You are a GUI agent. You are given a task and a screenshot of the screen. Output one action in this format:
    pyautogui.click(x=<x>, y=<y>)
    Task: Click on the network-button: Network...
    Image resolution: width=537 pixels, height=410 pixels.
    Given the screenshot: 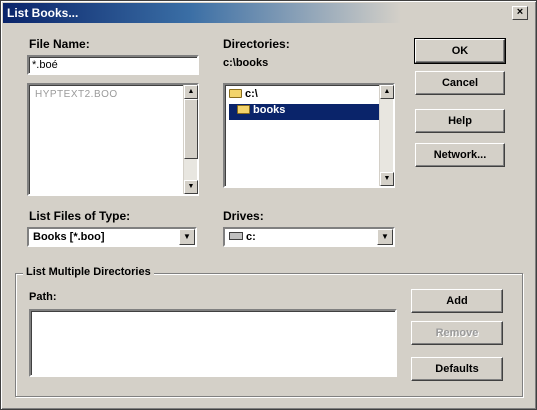 What is the action you would take?
    pyautogui.click(x=460, y=155)
    